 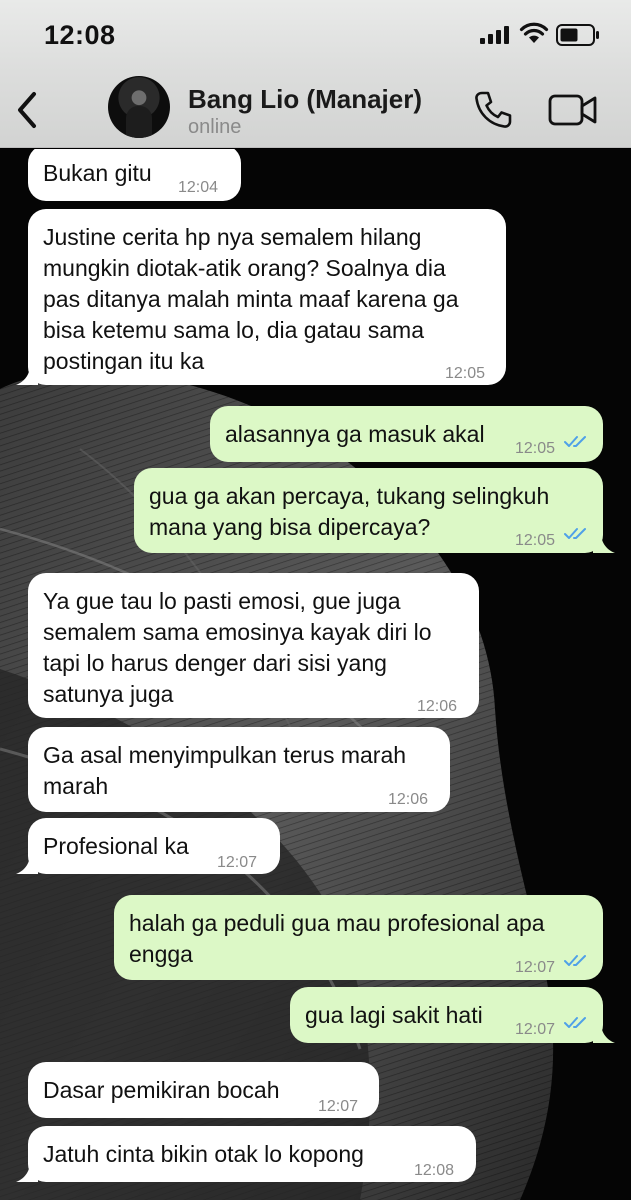 I want to click on chat-header: Bang Lio (Manajer) online, so click(x=315, y=110).